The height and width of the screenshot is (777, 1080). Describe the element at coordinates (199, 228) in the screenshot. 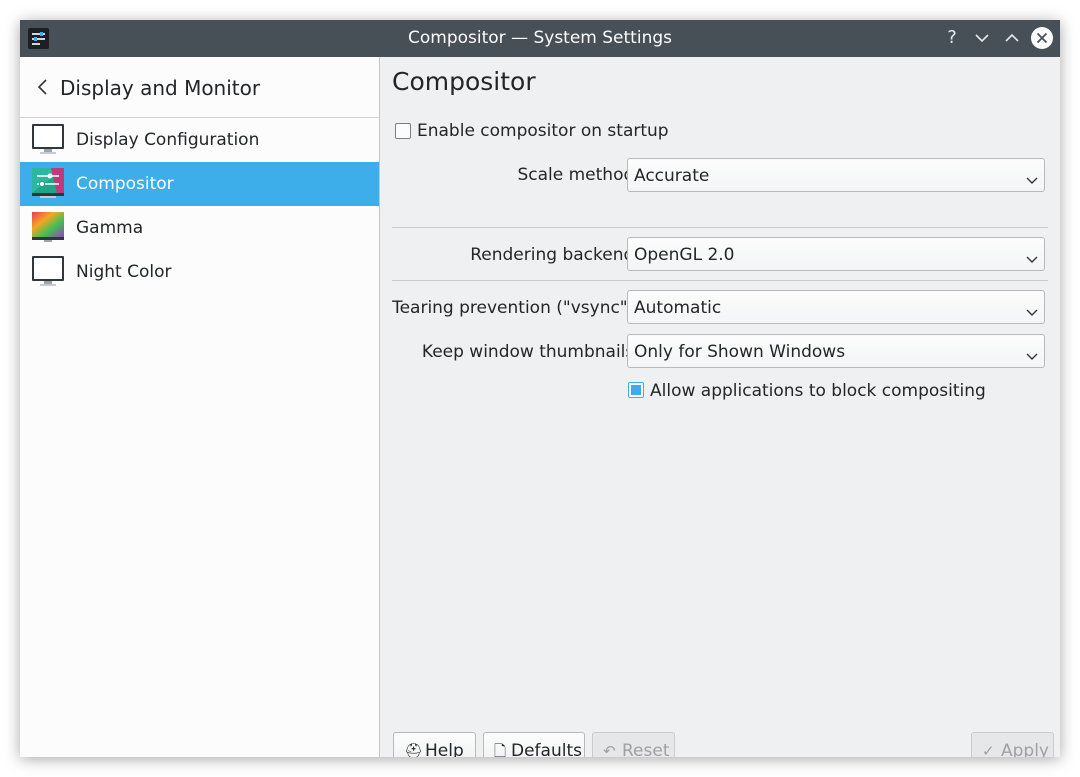

I see `sidebar-item-gamma: Gamma` at that location.